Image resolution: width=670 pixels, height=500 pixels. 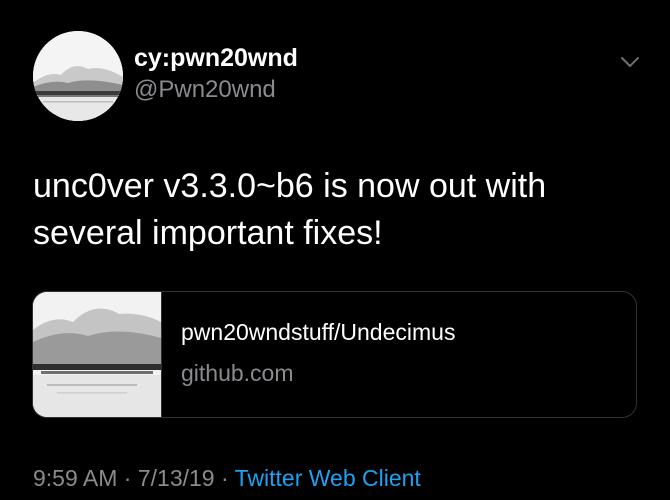 I want to click on tweet-meta: 9:59 AM · 7/13/19 · Twitter Web Client, so click(x=227, y=478).